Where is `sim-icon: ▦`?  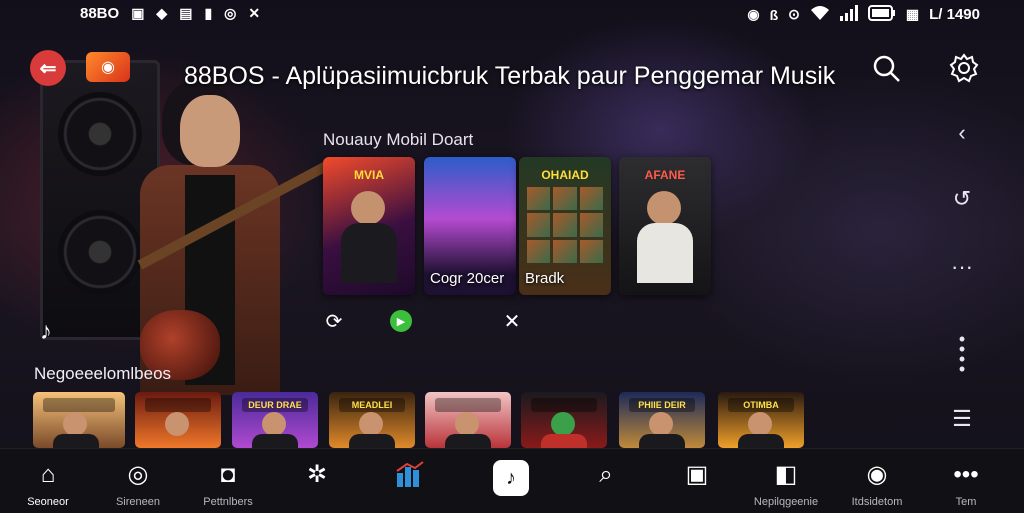 sim-icon: ▦ is located at coordinates (912, 14).